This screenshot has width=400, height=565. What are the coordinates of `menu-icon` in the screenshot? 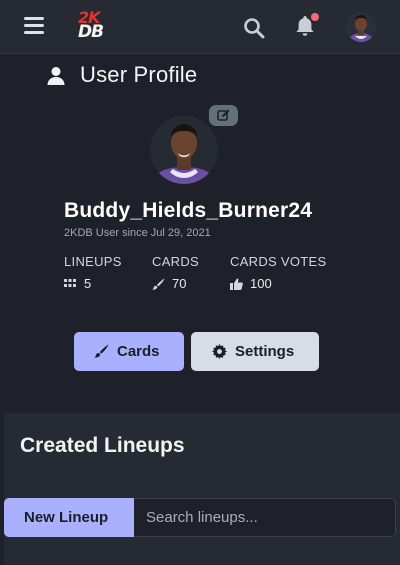 It's located at (34, 26).